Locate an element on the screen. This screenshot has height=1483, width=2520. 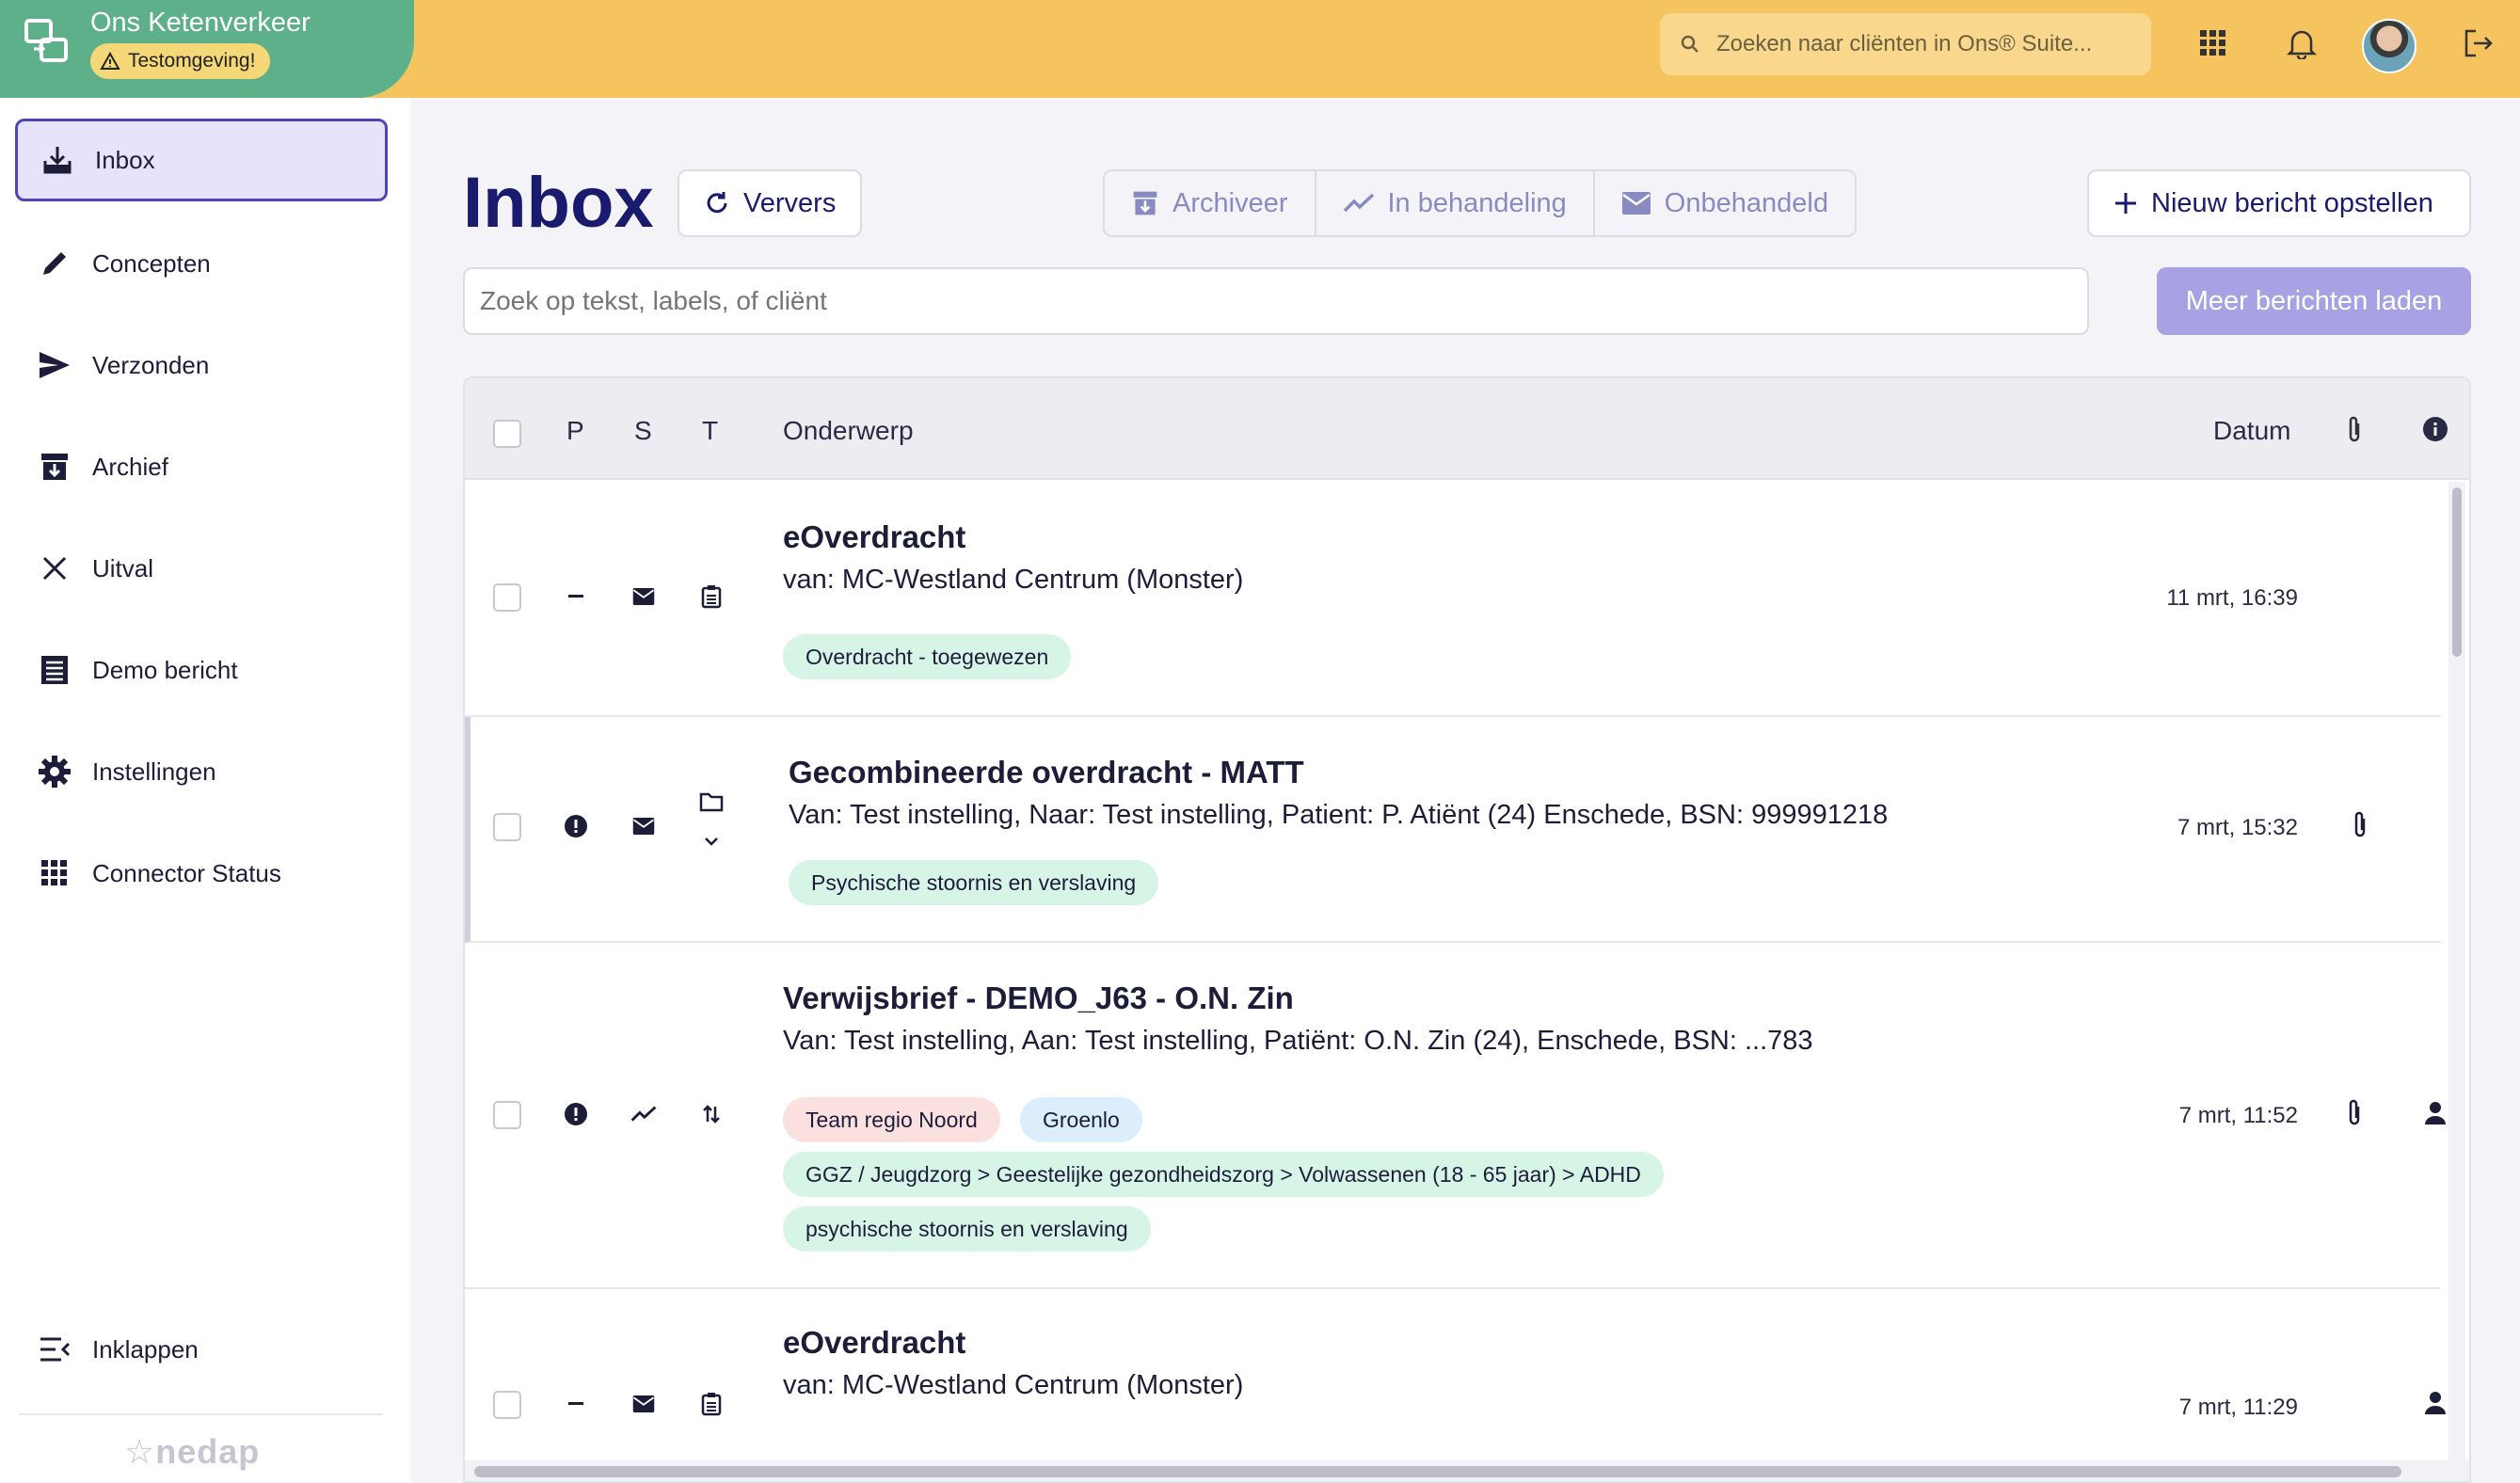
pencil-icon is located at coordinates (54, 264).